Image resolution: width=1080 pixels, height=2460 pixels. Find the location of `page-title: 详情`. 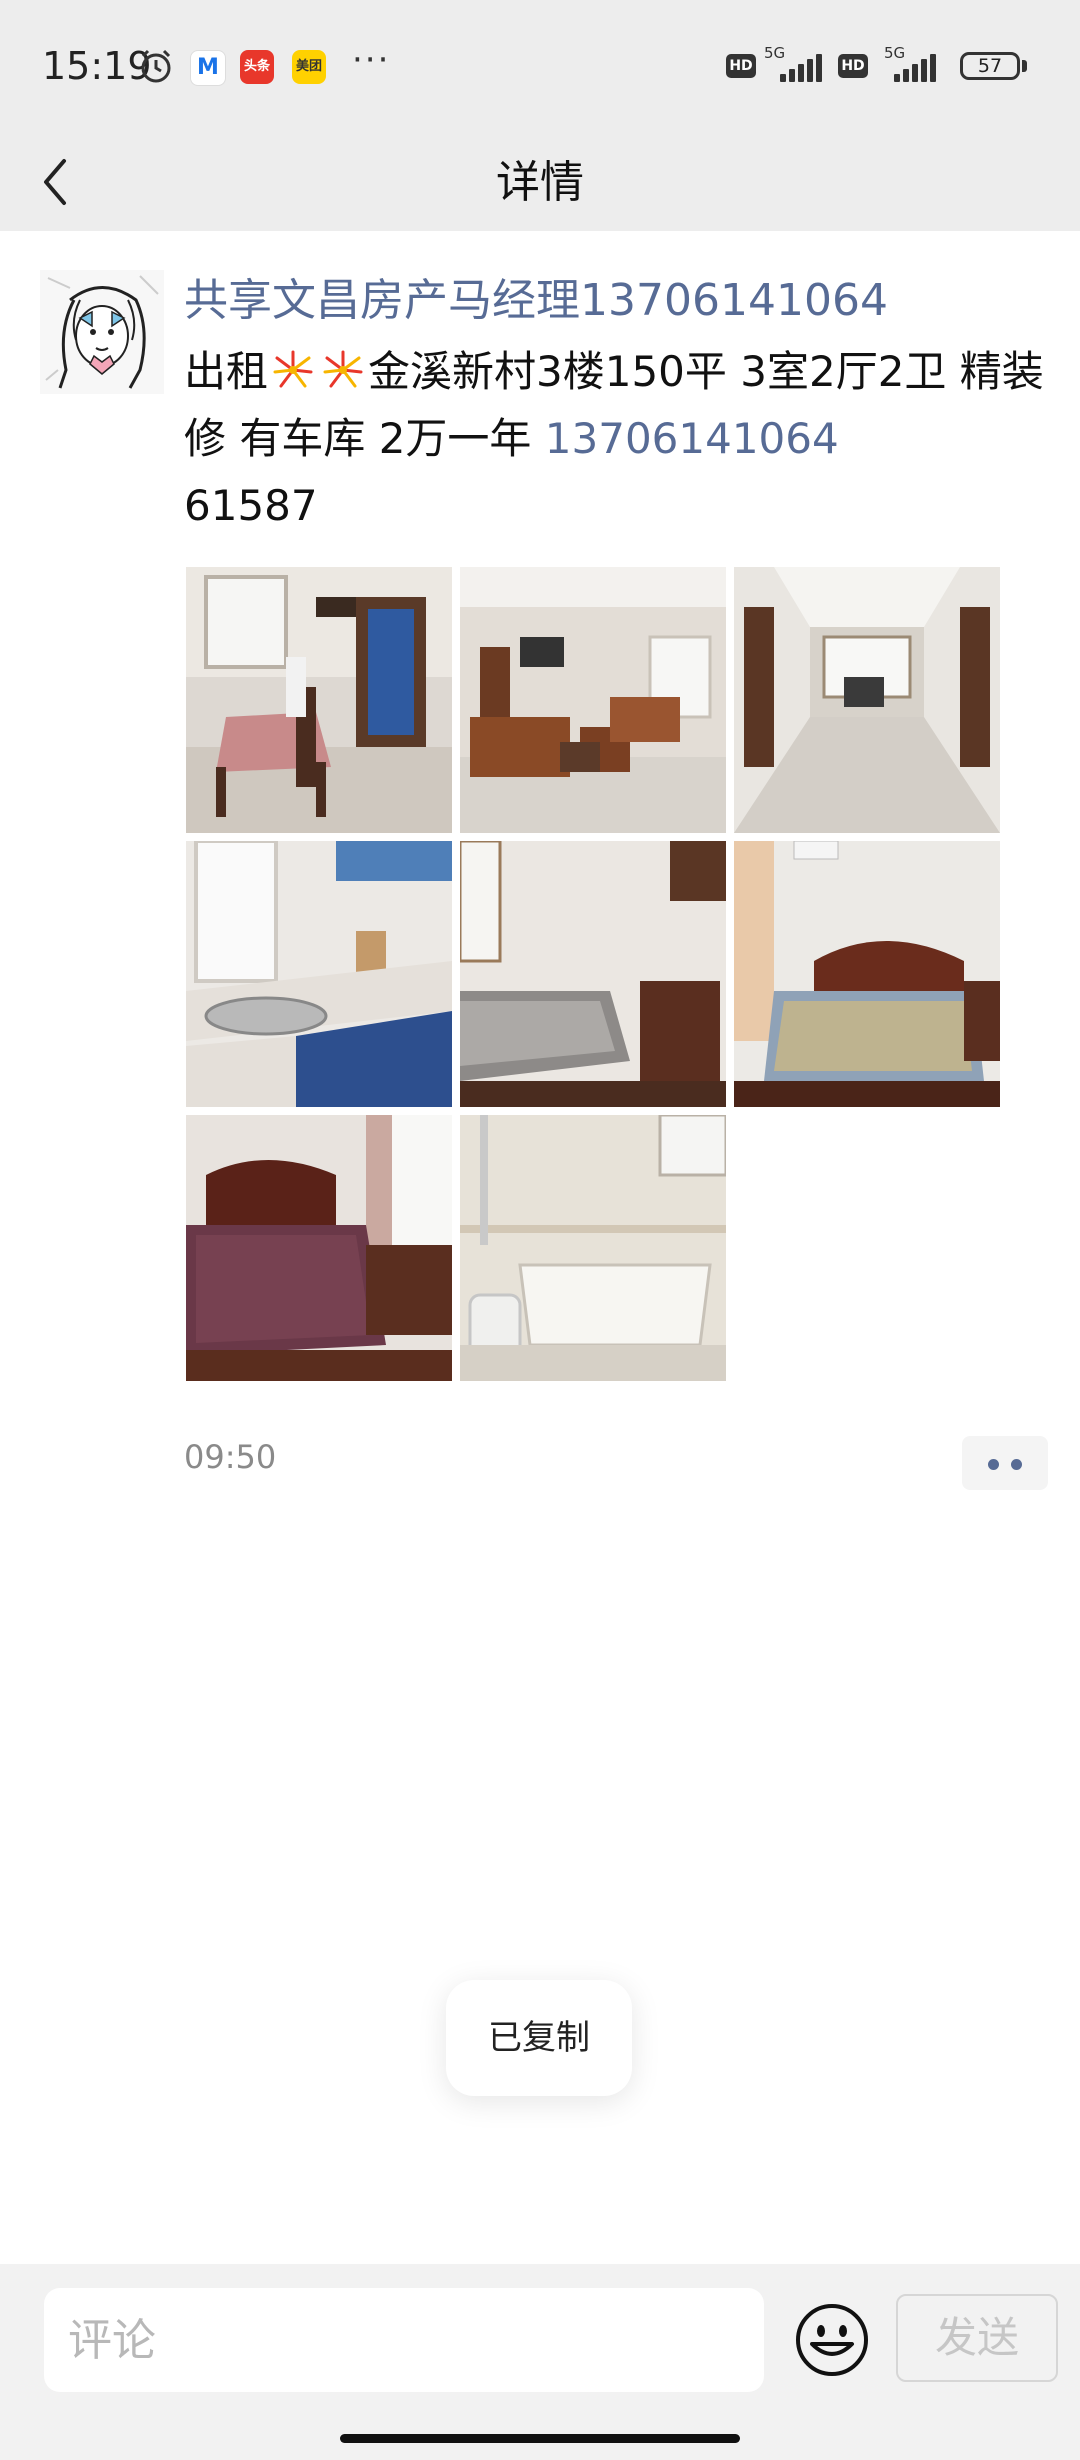

page-title: 详情 is located at coordinates (540, 182).